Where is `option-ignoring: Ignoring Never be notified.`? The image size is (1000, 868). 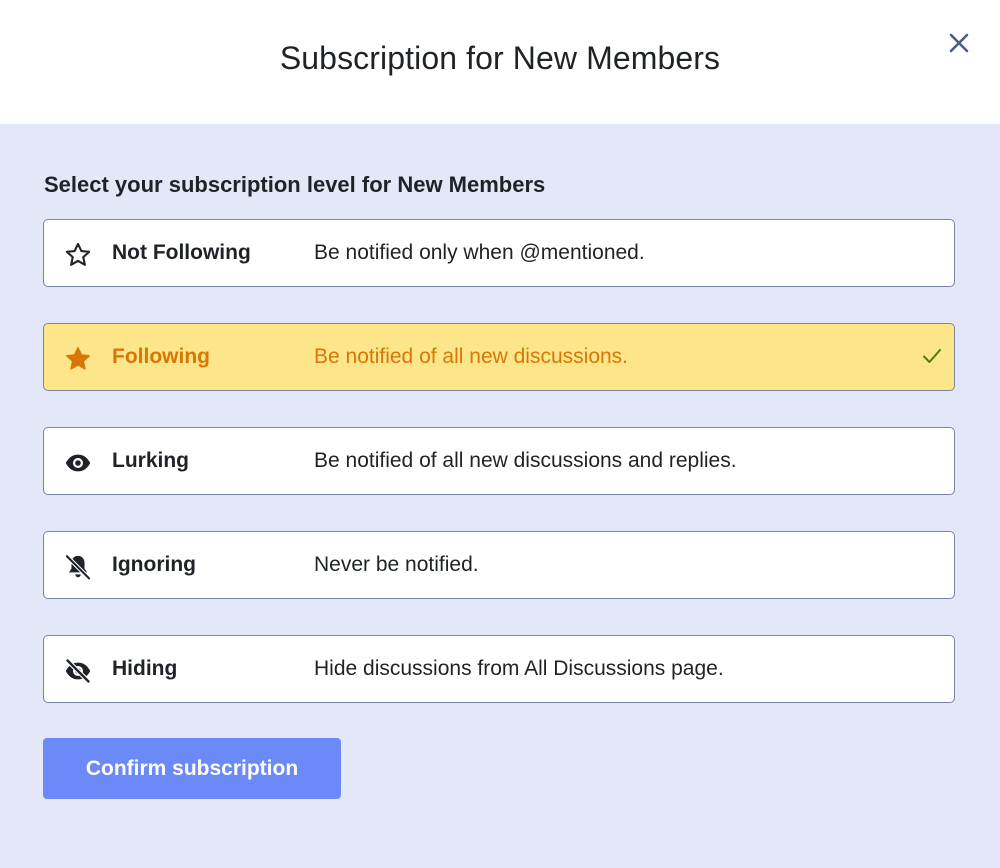
option-ignoring: Ignoring Never be notified. is located at coordinates (499, 565).